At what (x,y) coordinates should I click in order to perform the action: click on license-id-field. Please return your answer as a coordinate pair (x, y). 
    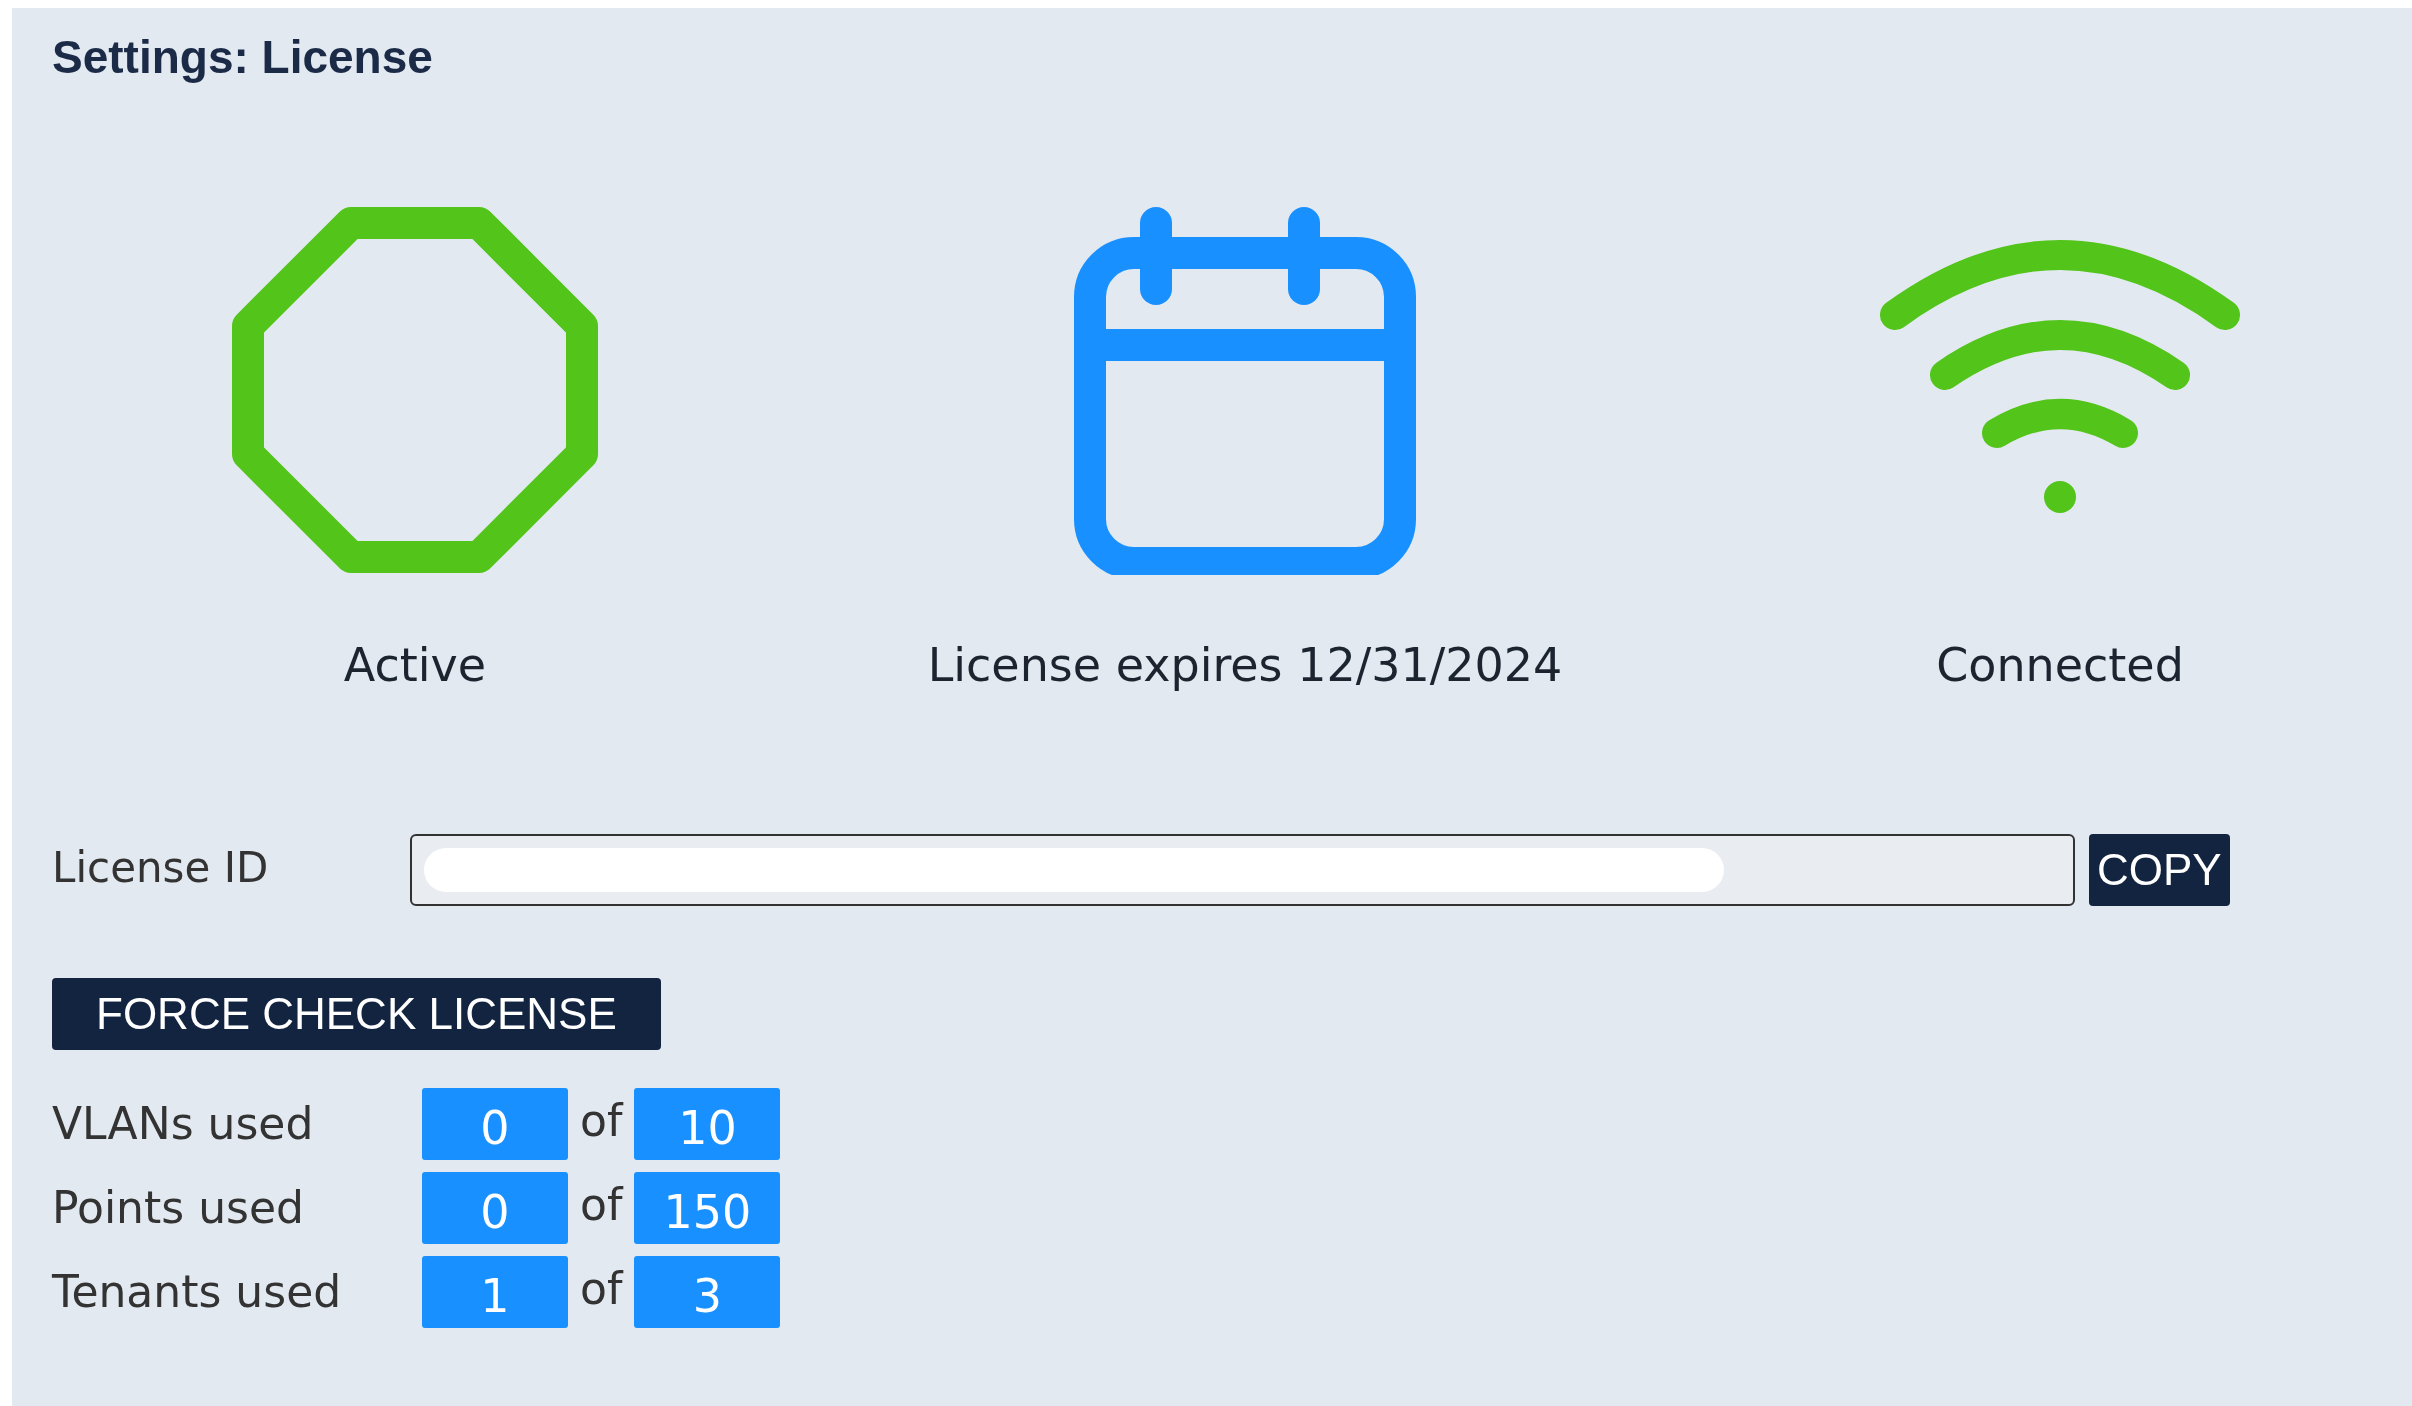
    Looking at the image, I should click on (1242, 870).